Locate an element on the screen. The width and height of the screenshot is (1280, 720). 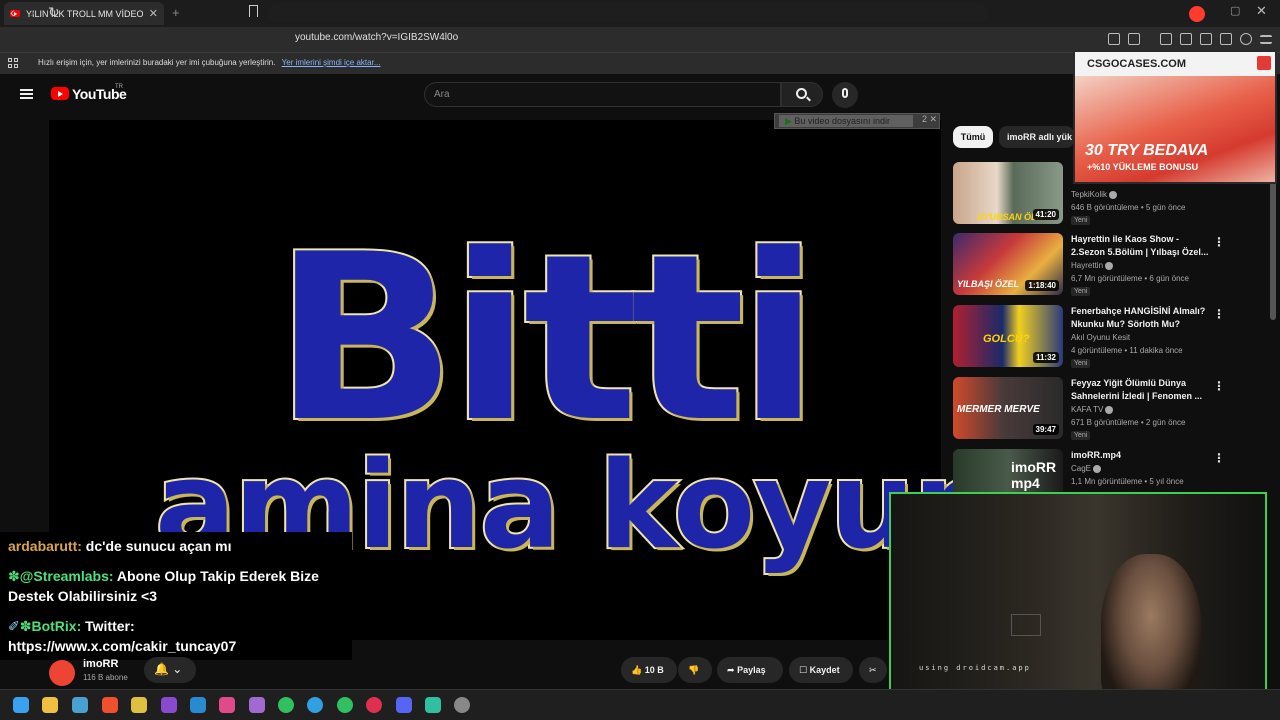
ai-icon is located at coordinates (1226, 39).